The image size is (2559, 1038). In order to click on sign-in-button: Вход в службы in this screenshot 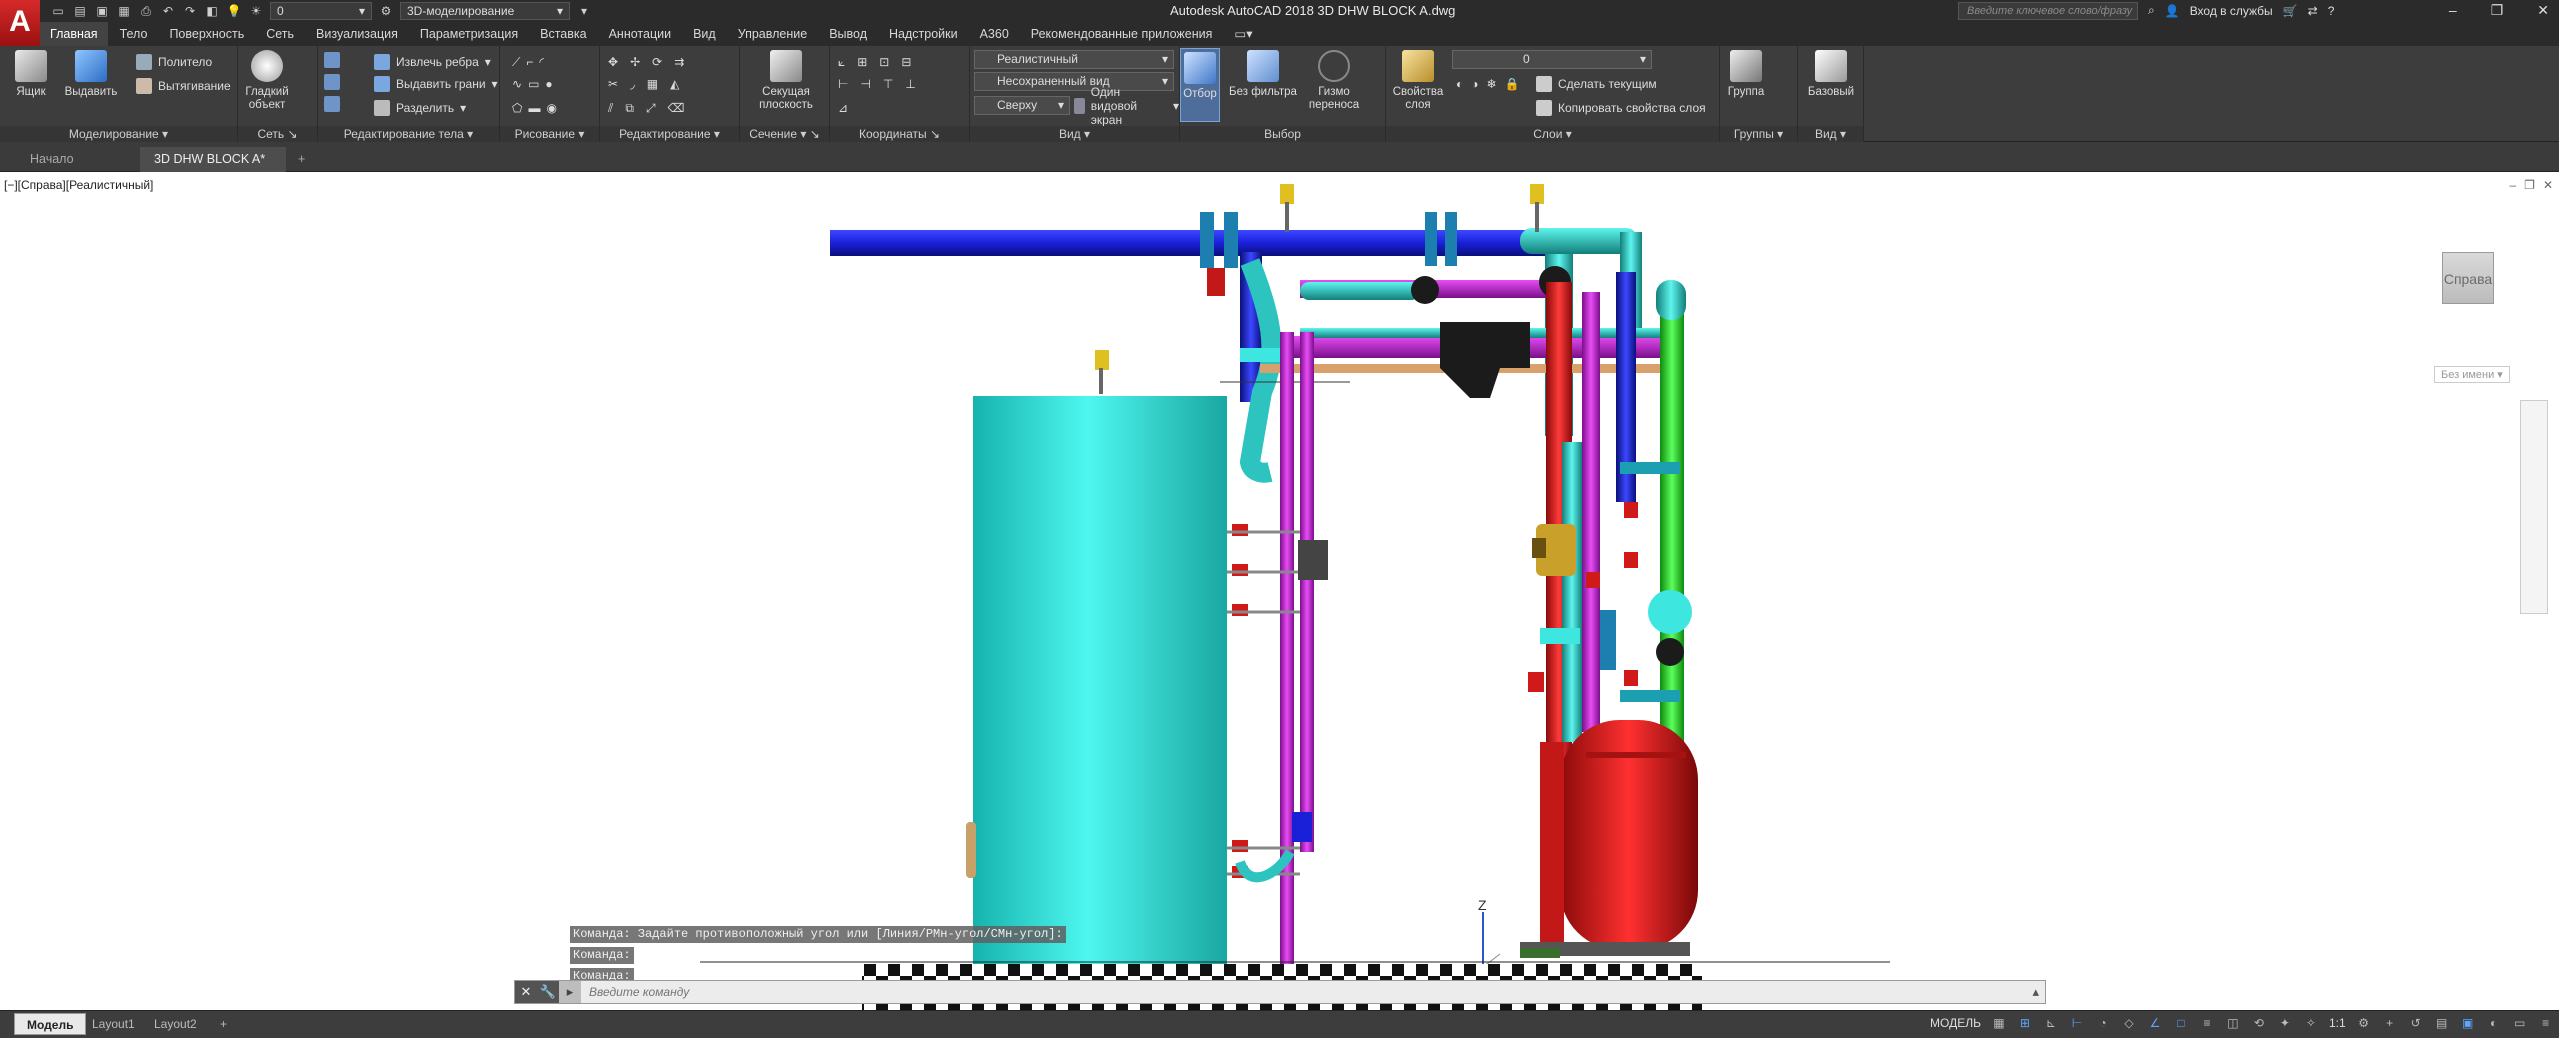, I will do `click(2231, 11)`.